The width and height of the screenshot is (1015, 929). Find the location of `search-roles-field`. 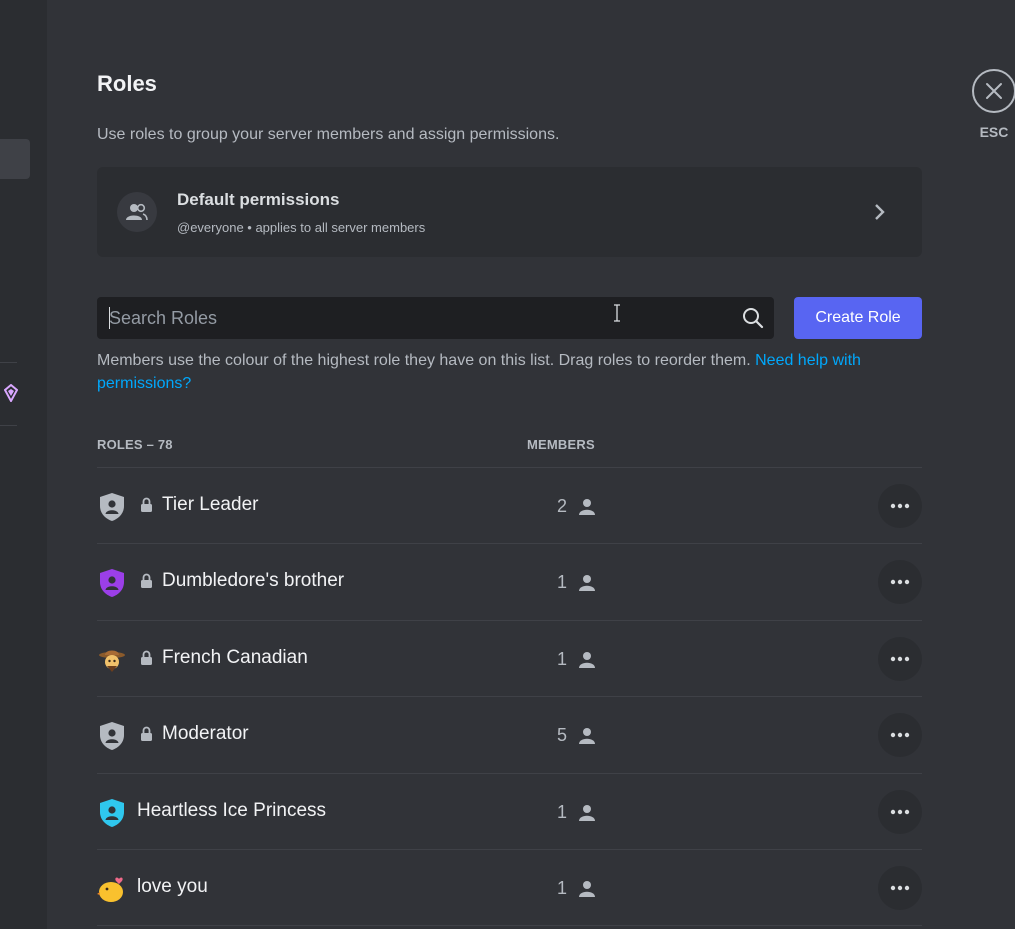

search-roles-field is located at coordinates (435, 318).